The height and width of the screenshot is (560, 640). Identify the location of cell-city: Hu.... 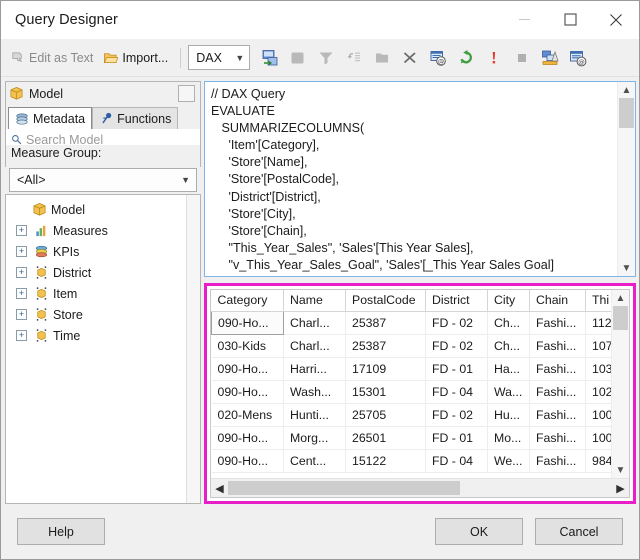
(508, 415).